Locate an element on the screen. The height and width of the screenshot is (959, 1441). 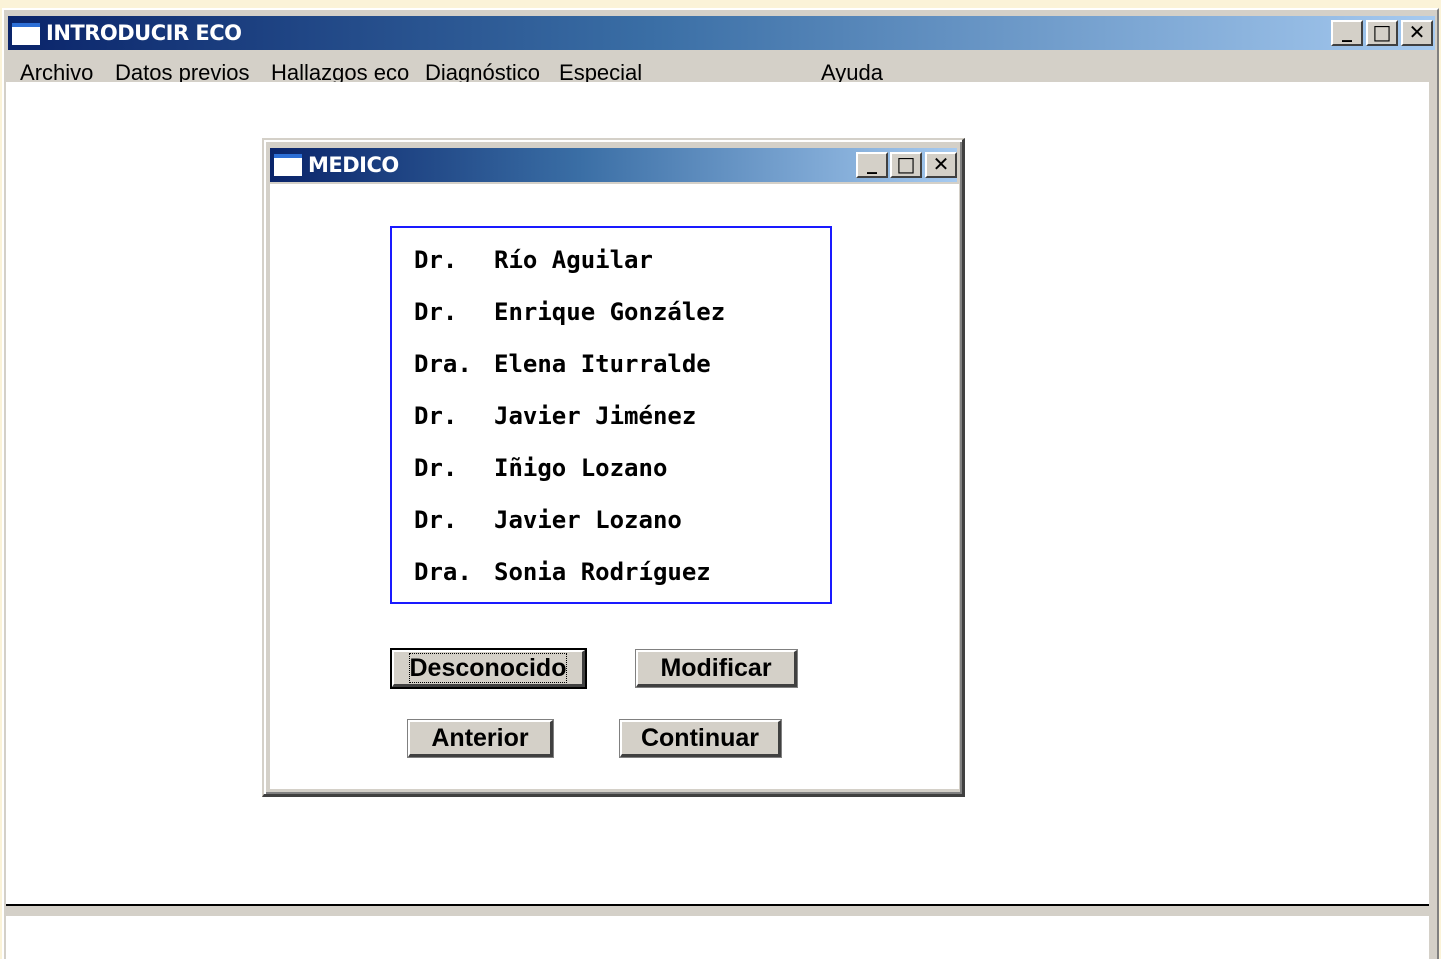
modificar-button: Modificar is located at coordinates (716, 668).